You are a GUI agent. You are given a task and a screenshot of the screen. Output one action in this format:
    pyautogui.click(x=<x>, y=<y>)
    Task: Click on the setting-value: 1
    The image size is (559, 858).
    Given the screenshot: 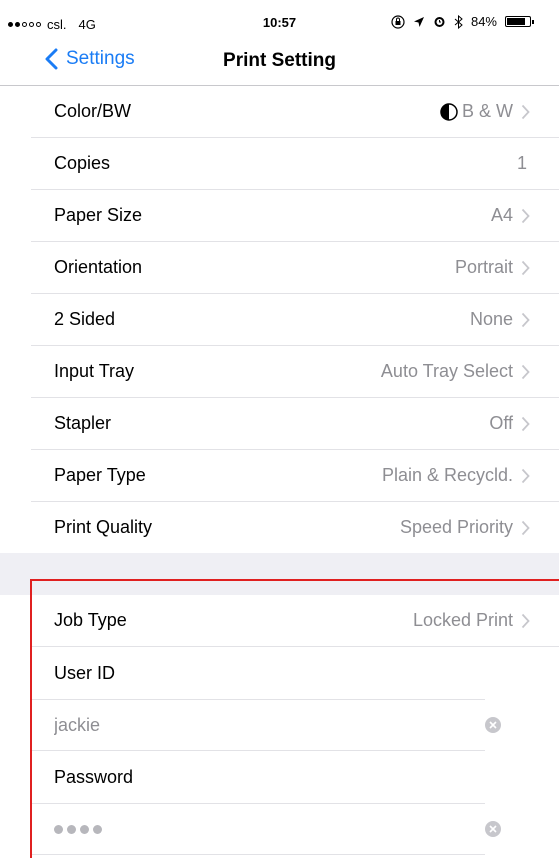 What is the action you would take?
    pyautogui.click(x=522, y=163)
    